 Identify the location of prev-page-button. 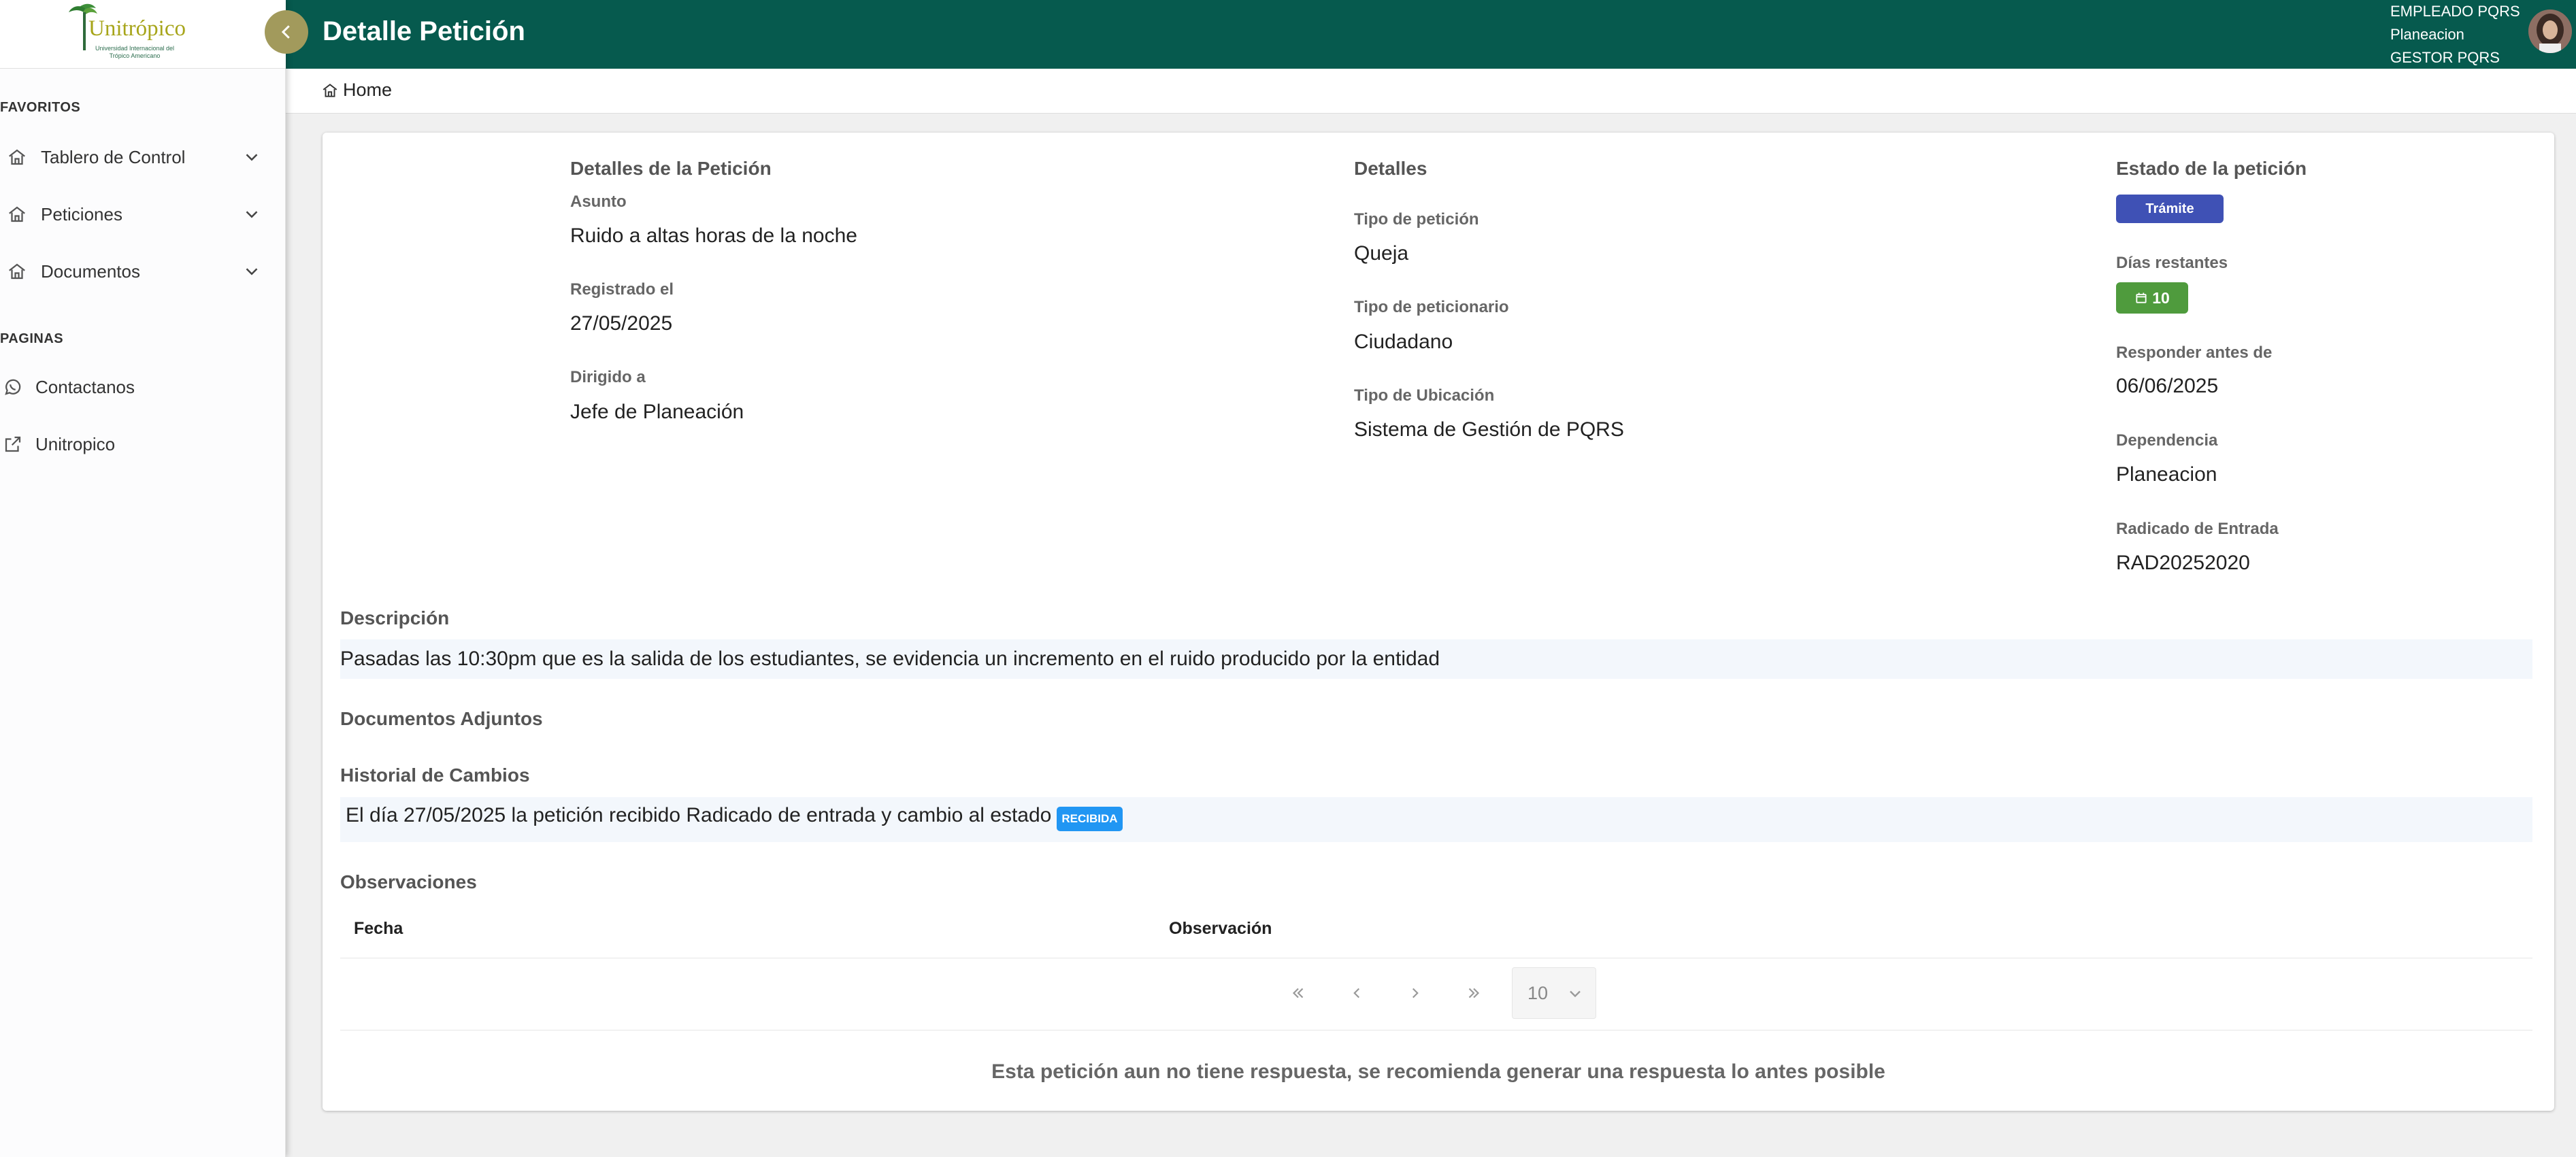
(1356, 993).